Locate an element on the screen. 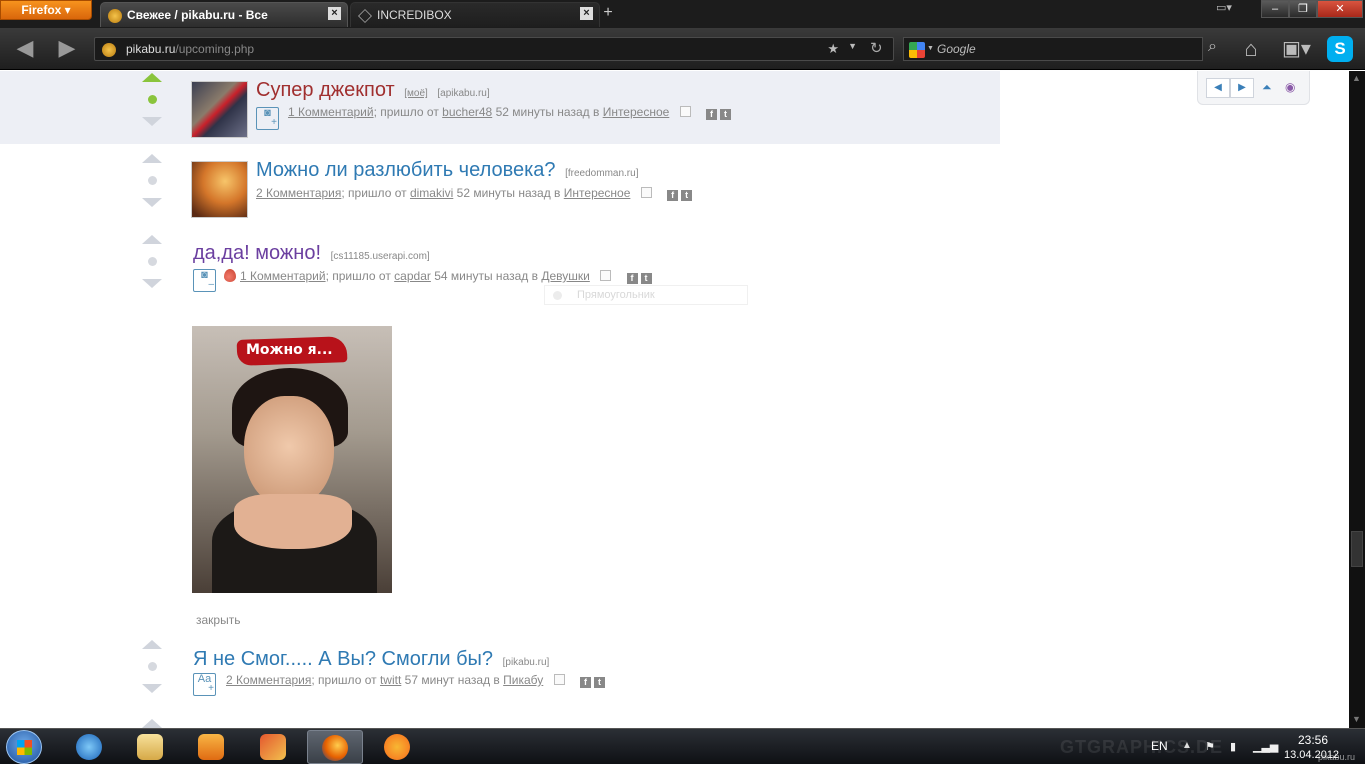 The image size is (1365, 764). taskbar-ie is located at coordinates (90, 747).